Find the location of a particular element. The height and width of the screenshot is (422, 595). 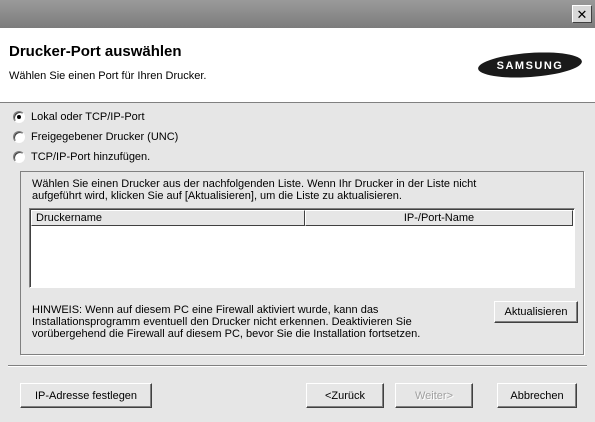

option-add-tcpip: TCP/IP-Port hinzufügen. is located at coordinates (81, 157).